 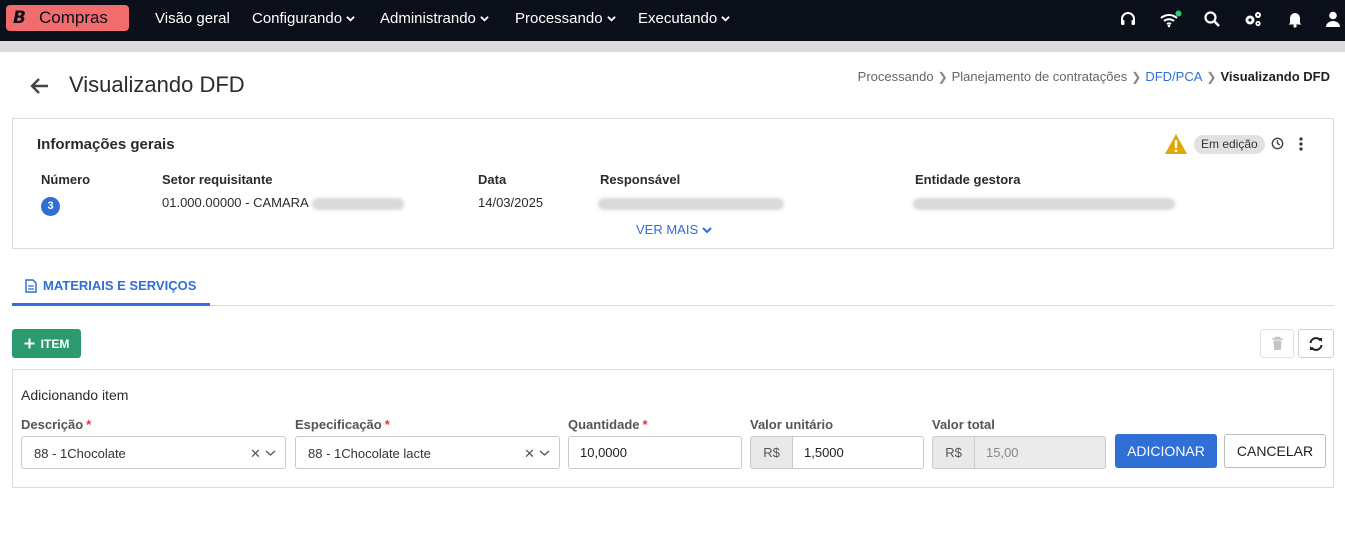 What do you see at coordinates (1275, 76) in the screenshot?
I see `breadcrumb-item-current: Visualizando DFD` at bounding box center [1275, 76].